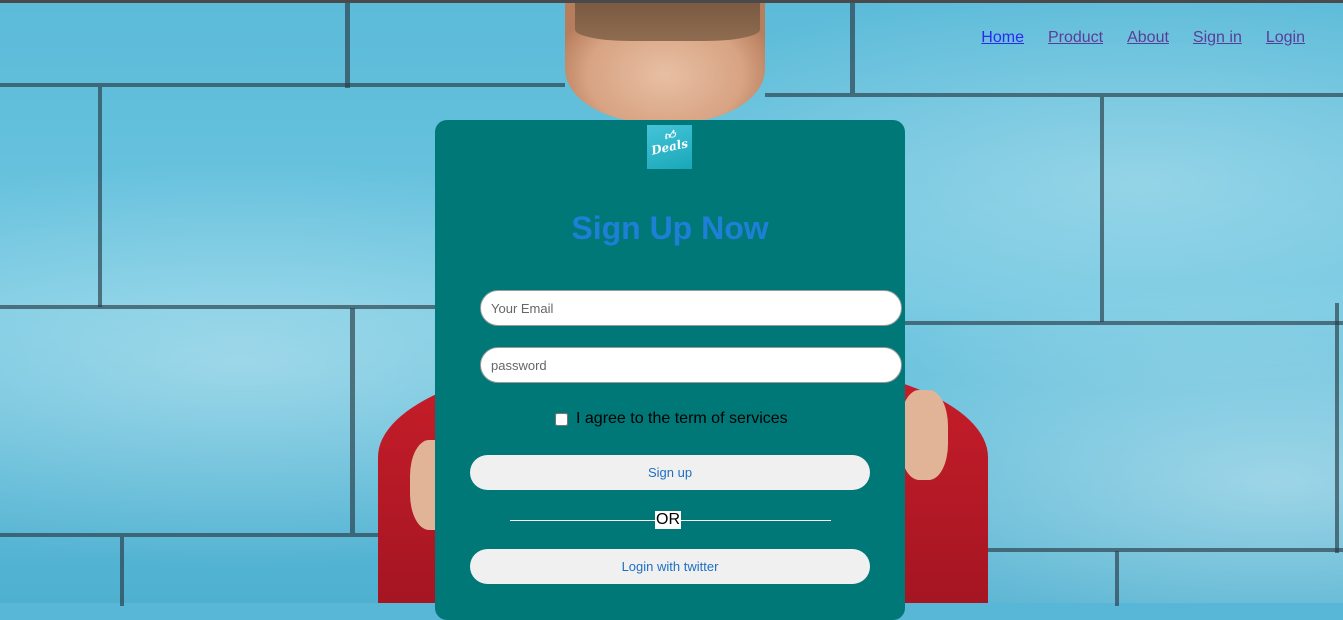 This screenshot has width=1343, height=620. I want to click on twitter-login-button: Login with twitter, so click(670, 566).